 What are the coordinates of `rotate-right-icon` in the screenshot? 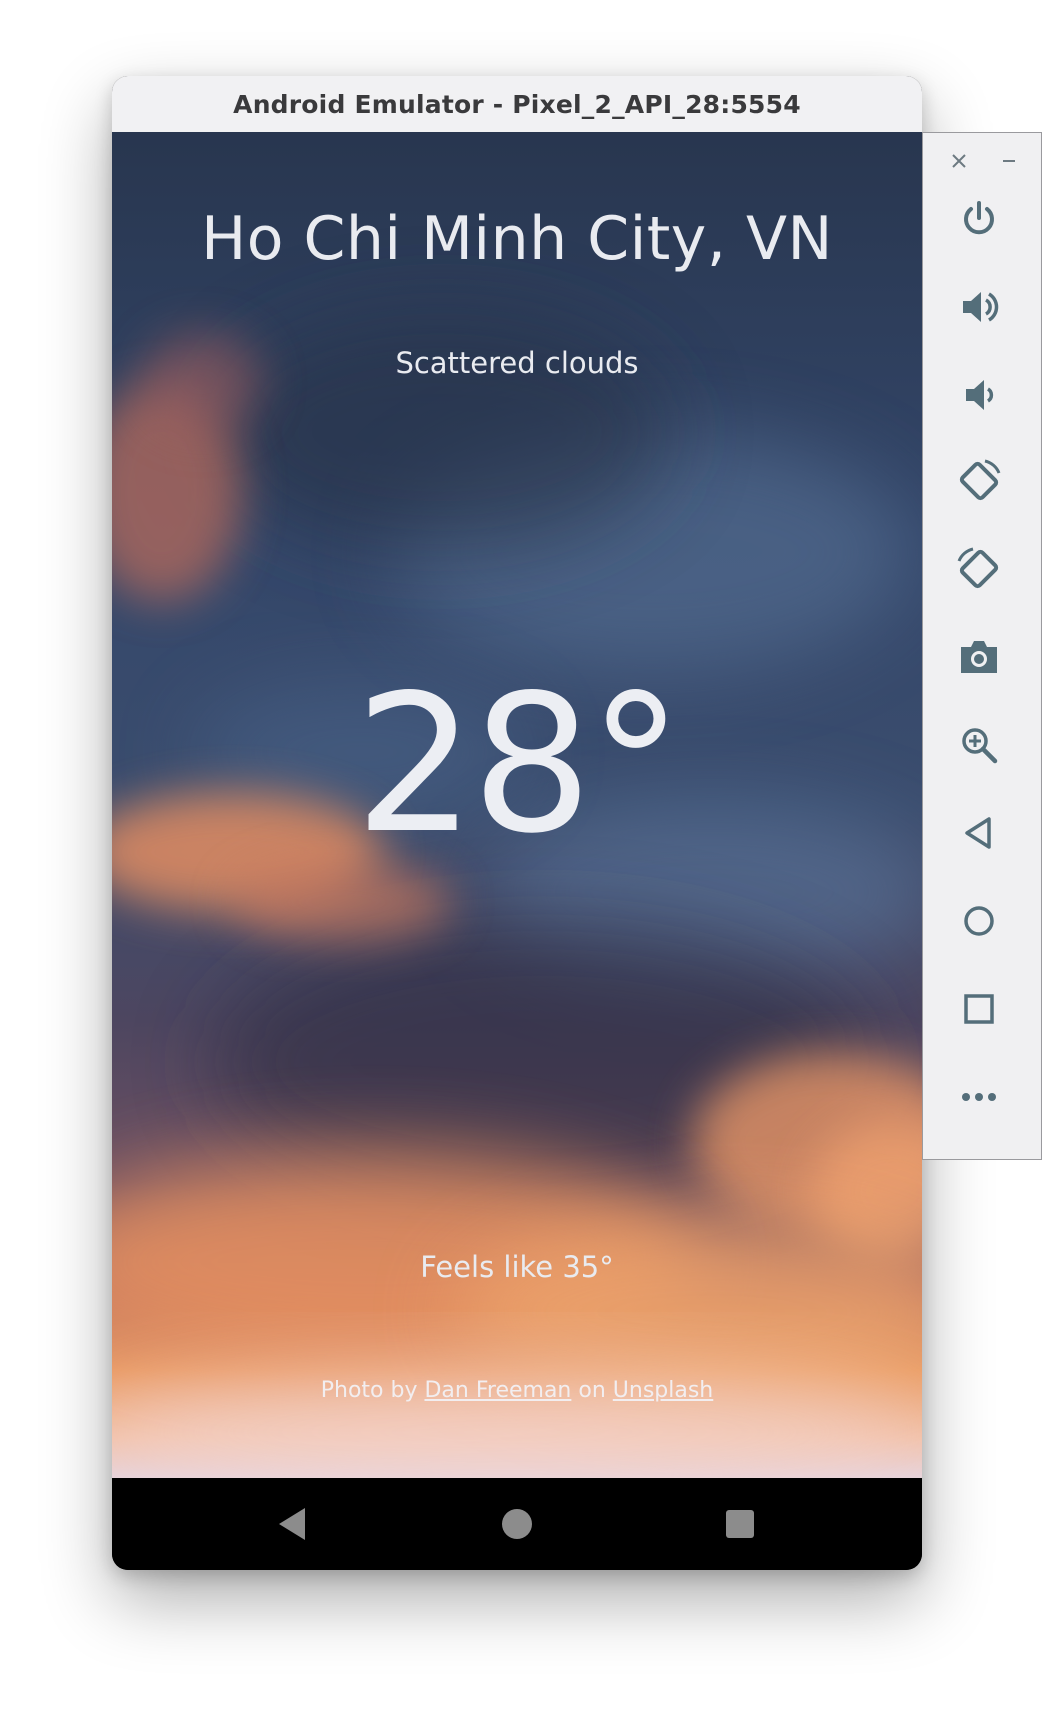 It's located at (978, 568).